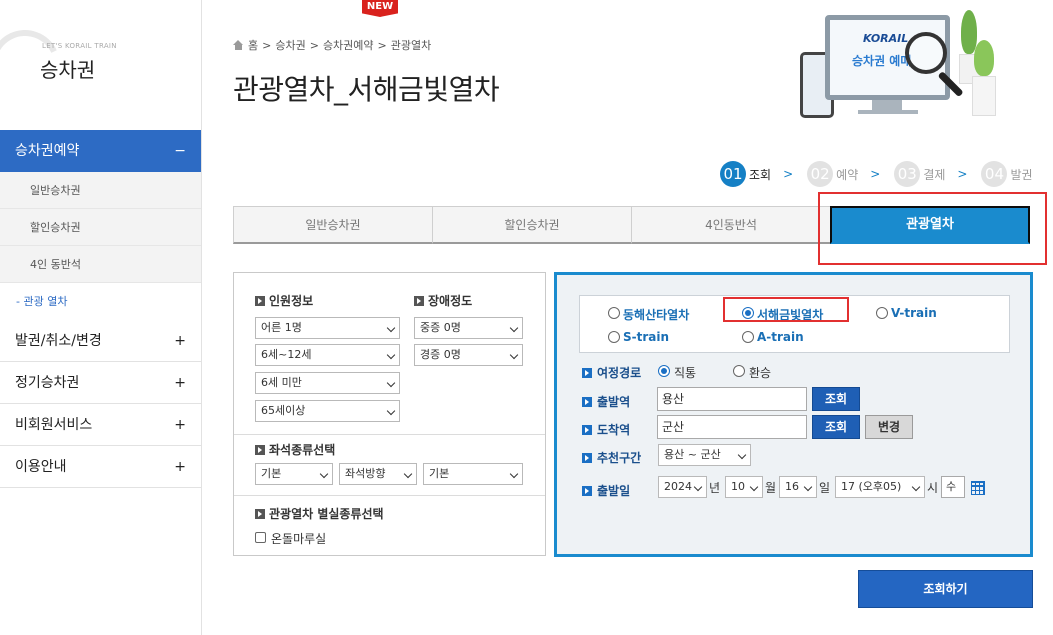 This screenshot has width=1053, height=635. What do you see at coordinates (682, 487) in the screenshot?
I see `year-select: 2024` at bounding box center [682, 487].